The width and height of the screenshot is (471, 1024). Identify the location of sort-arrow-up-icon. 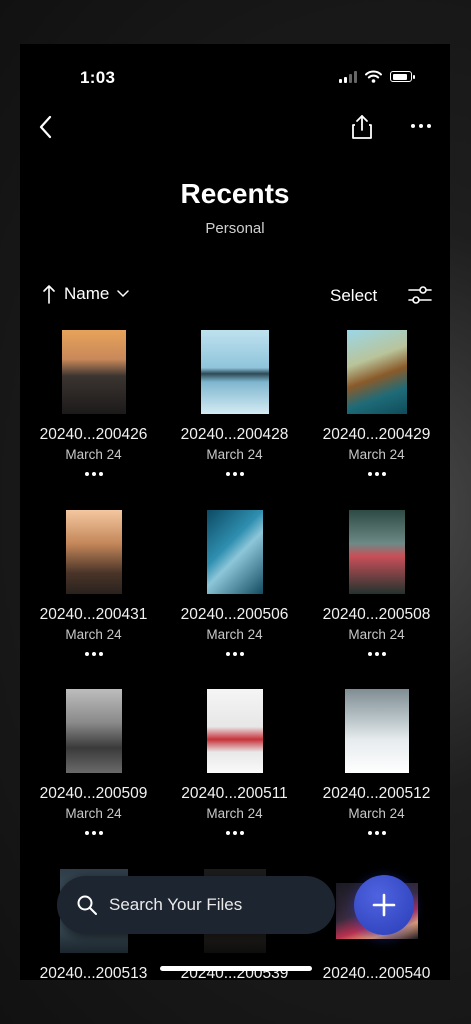
(49, 294).